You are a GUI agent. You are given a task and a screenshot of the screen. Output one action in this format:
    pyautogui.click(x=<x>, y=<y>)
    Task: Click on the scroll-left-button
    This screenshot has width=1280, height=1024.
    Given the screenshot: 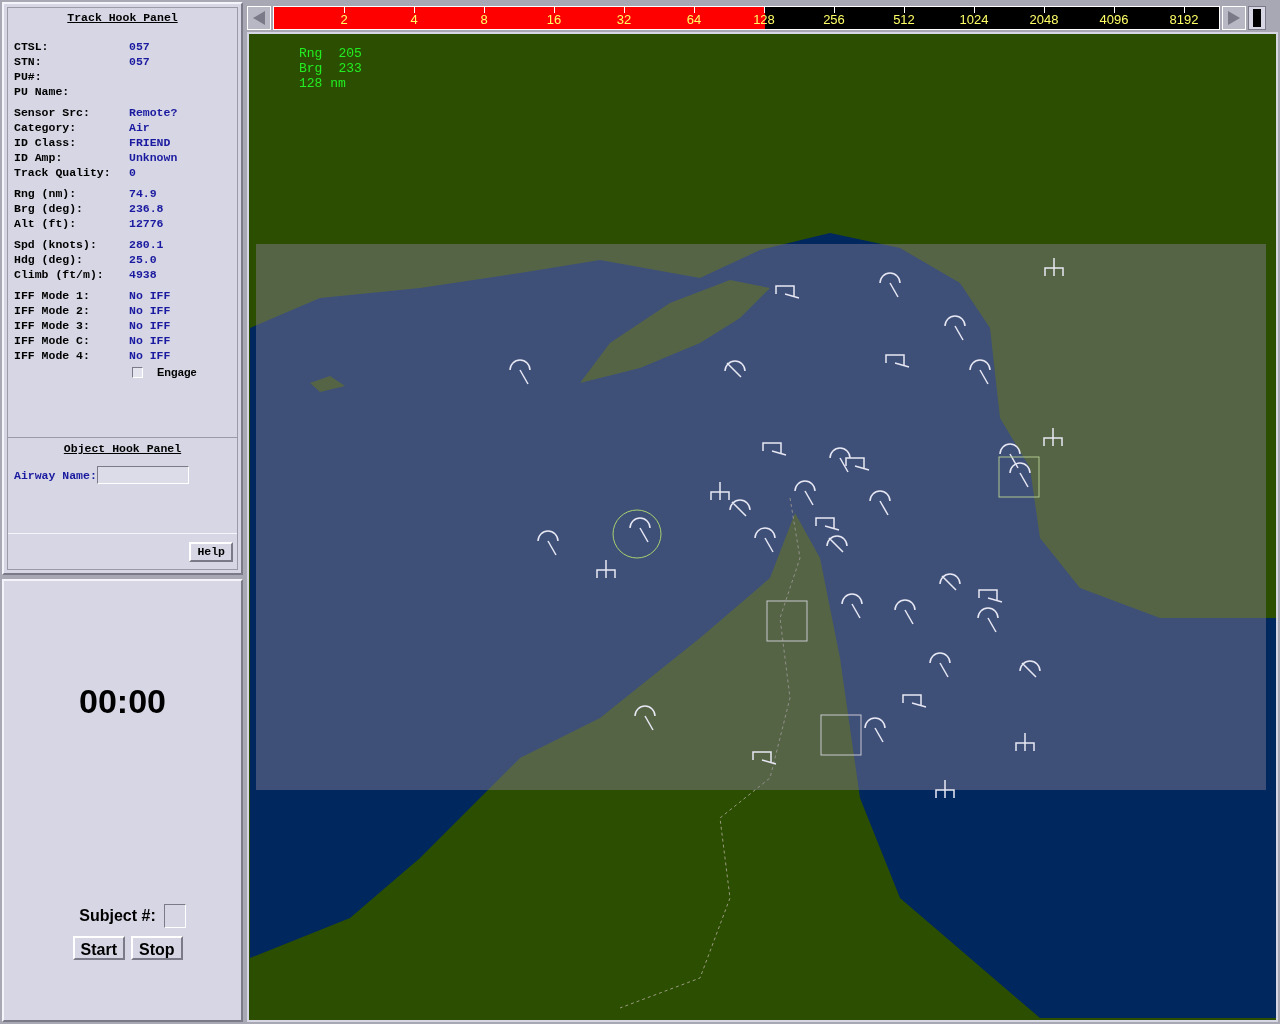 What is the action you would take?
    pyautogui.click(x=259, y=18)
    